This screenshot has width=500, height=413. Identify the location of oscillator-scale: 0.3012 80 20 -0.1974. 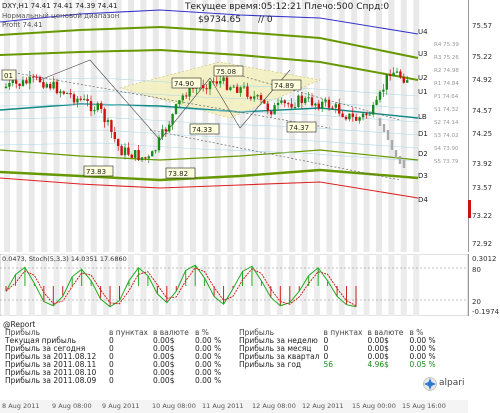
(484, 285).